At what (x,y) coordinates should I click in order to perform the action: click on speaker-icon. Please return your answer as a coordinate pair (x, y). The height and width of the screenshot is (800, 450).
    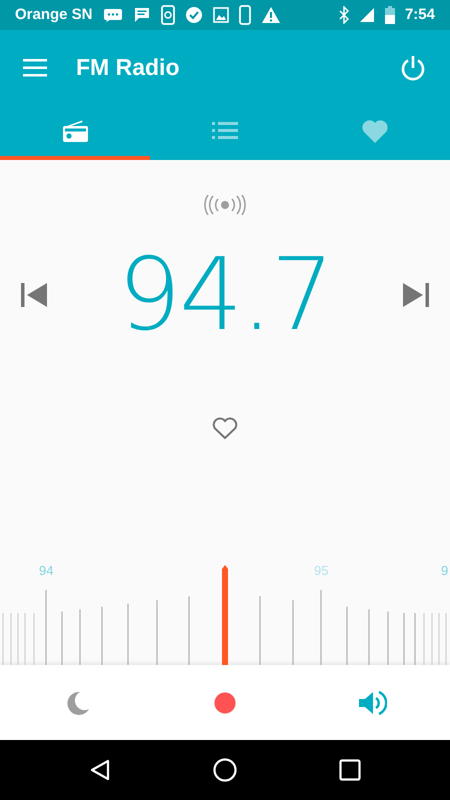
    Looking at the image, I should click on (373, 703).